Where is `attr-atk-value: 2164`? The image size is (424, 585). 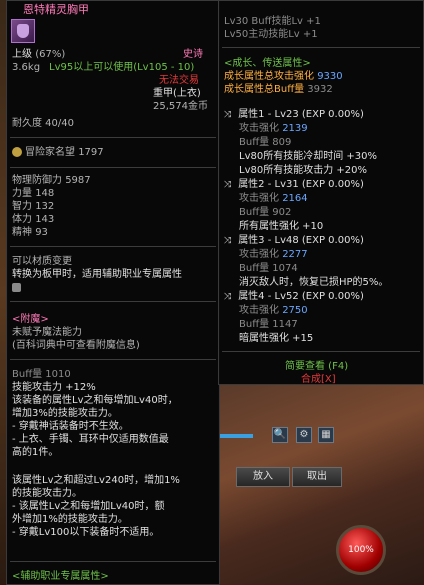 attr-atk-value: 2164 is located at coordinates (295, 198).